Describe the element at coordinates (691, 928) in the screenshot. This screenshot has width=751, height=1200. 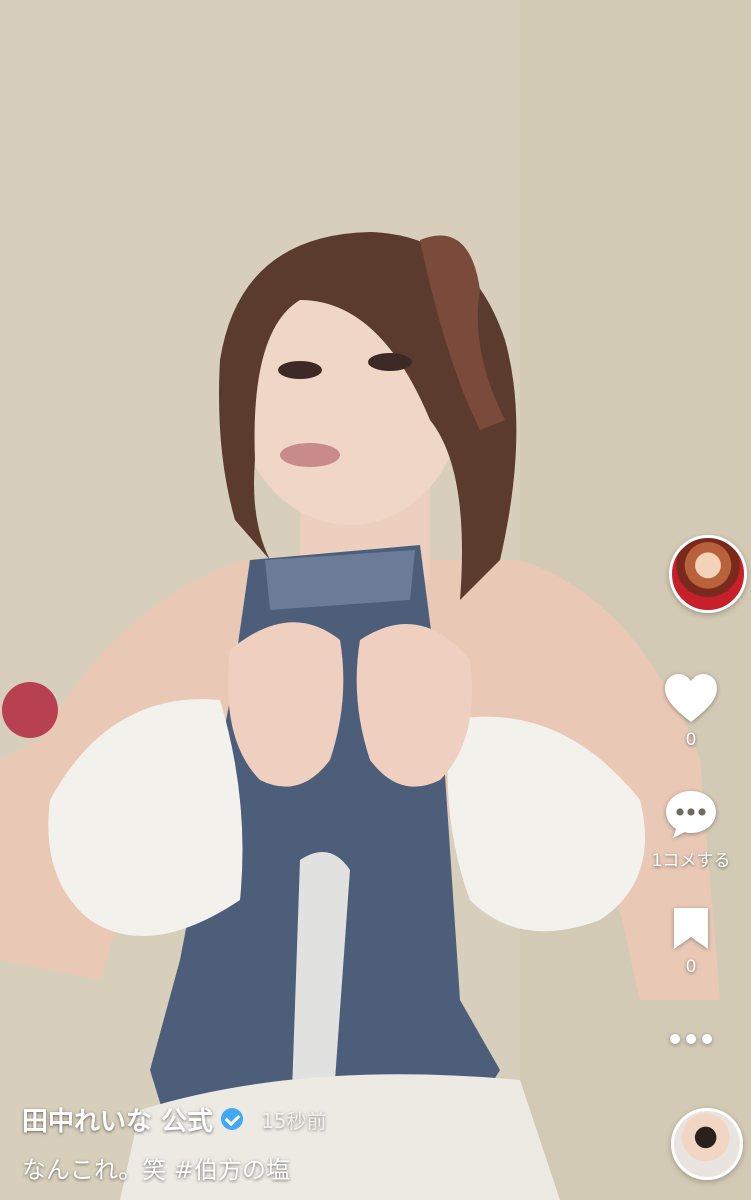
I see `bookmark-icon` at that location.